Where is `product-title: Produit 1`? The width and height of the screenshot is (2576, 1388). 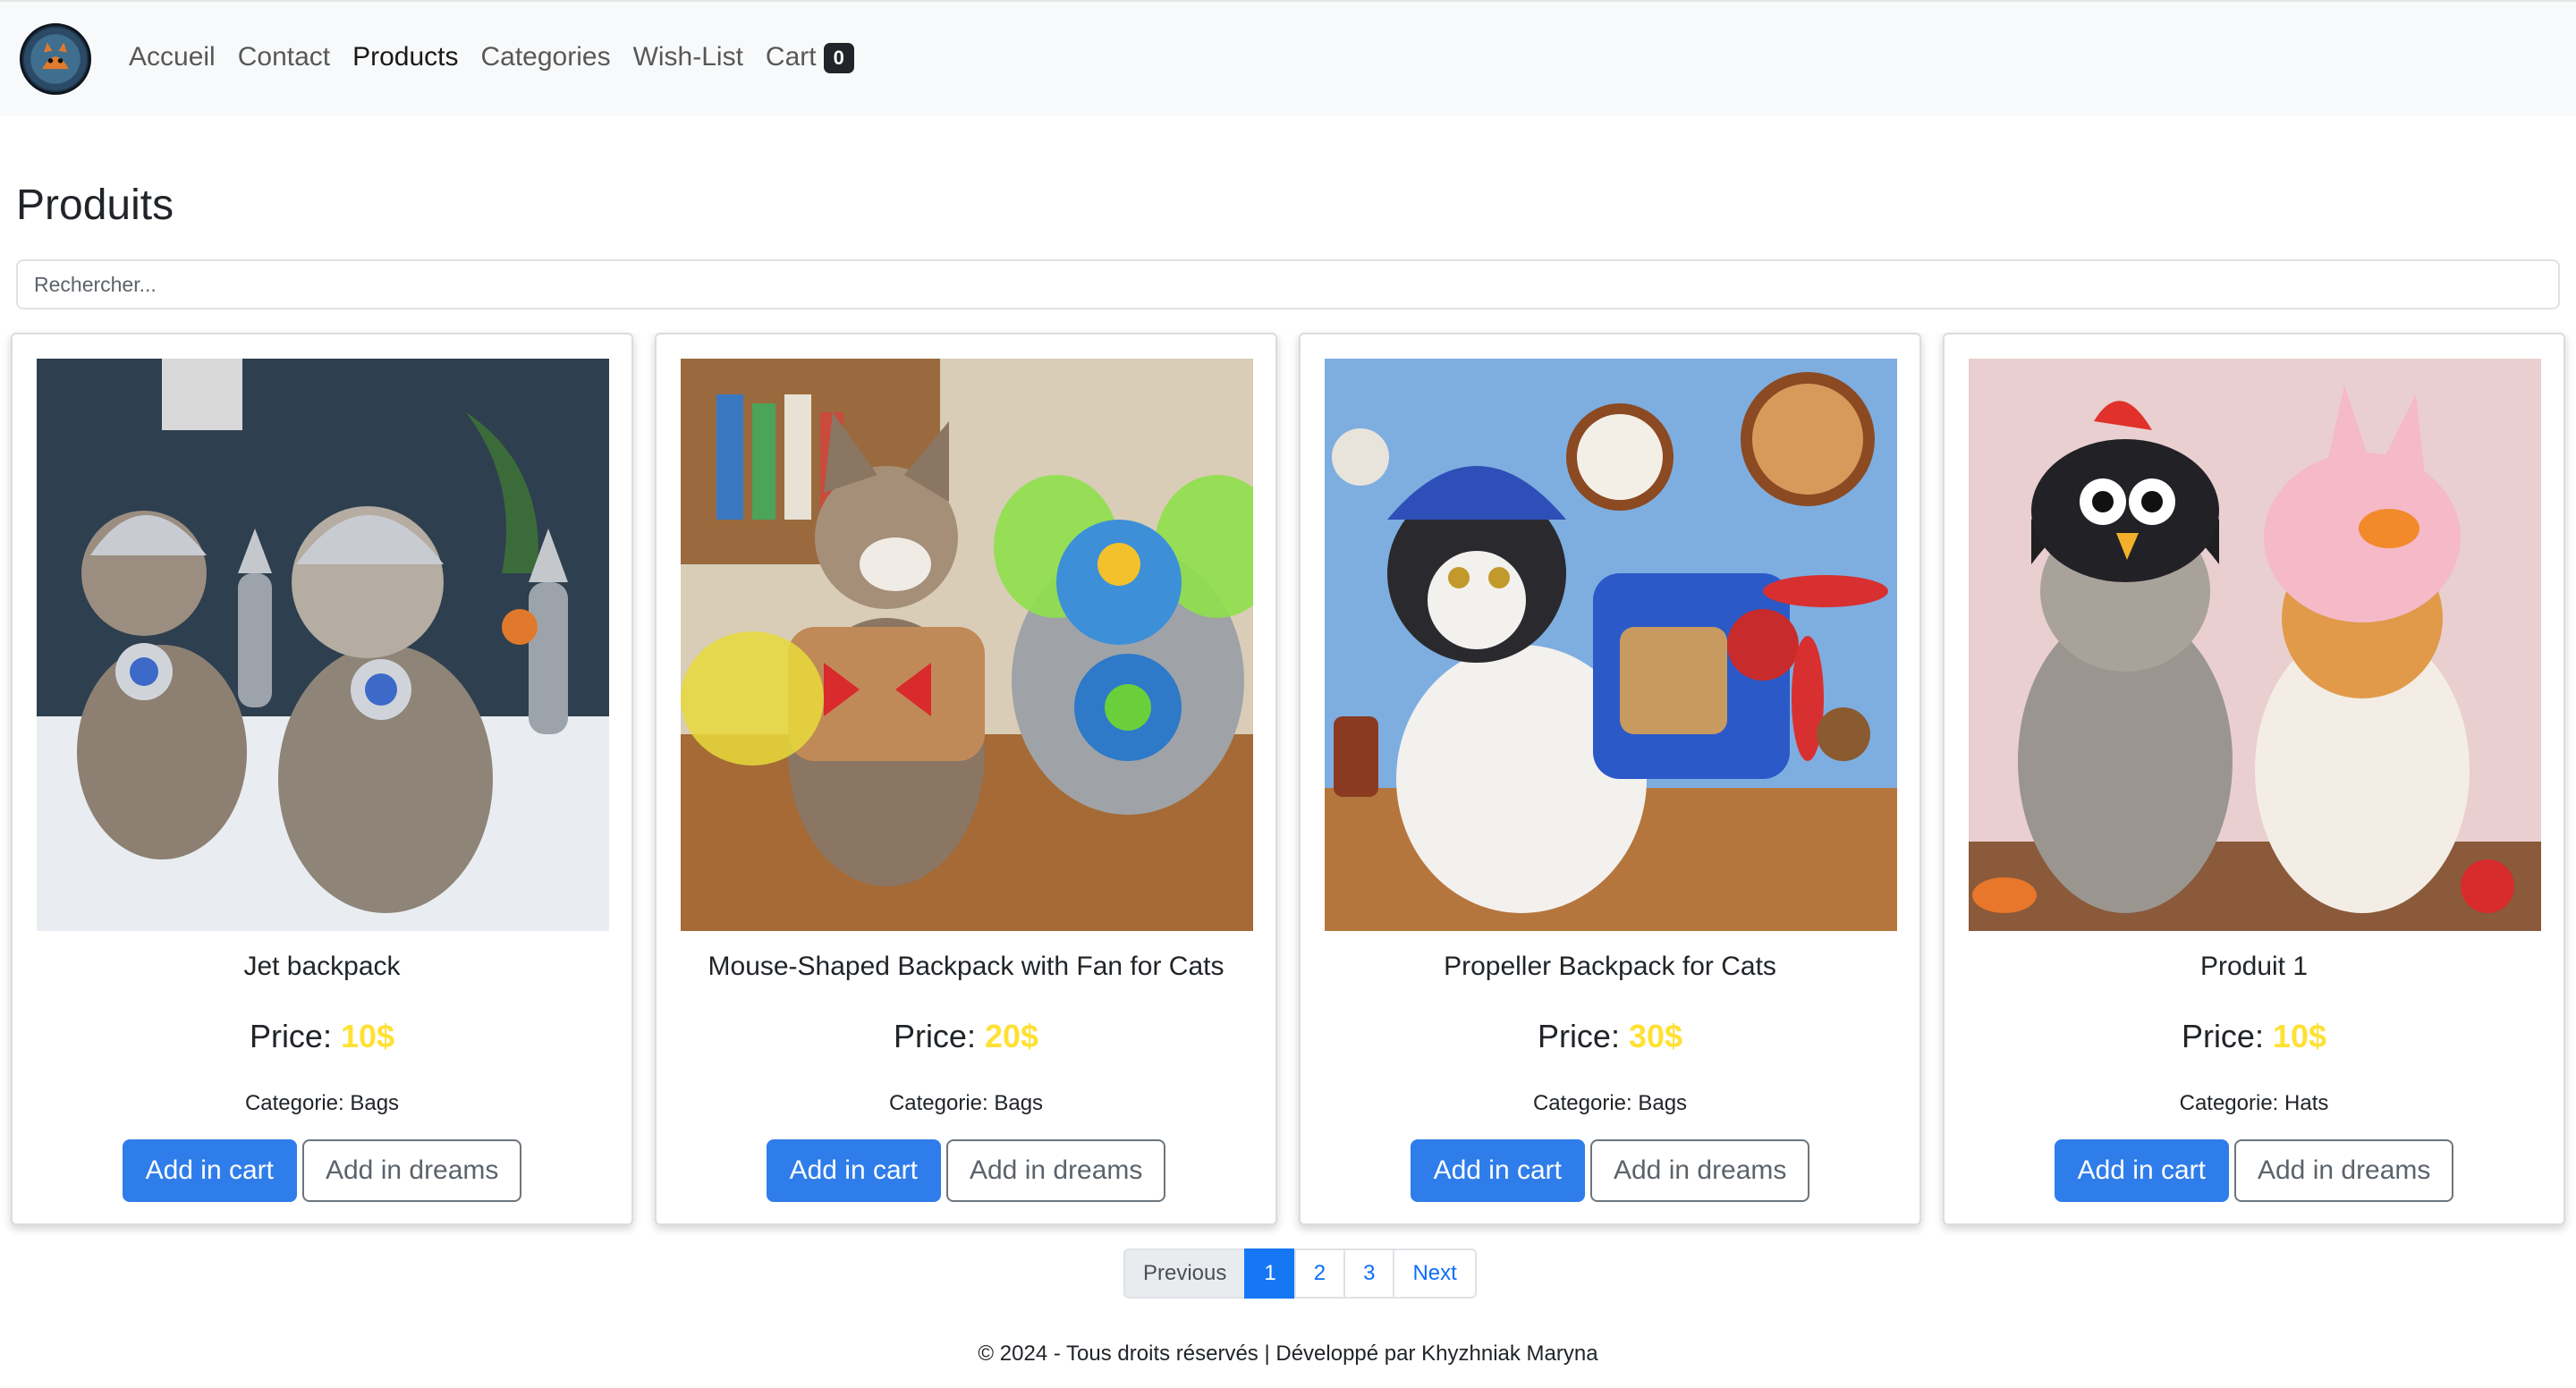 product-title: Produit 1 is located at coordinates (2254, 967).